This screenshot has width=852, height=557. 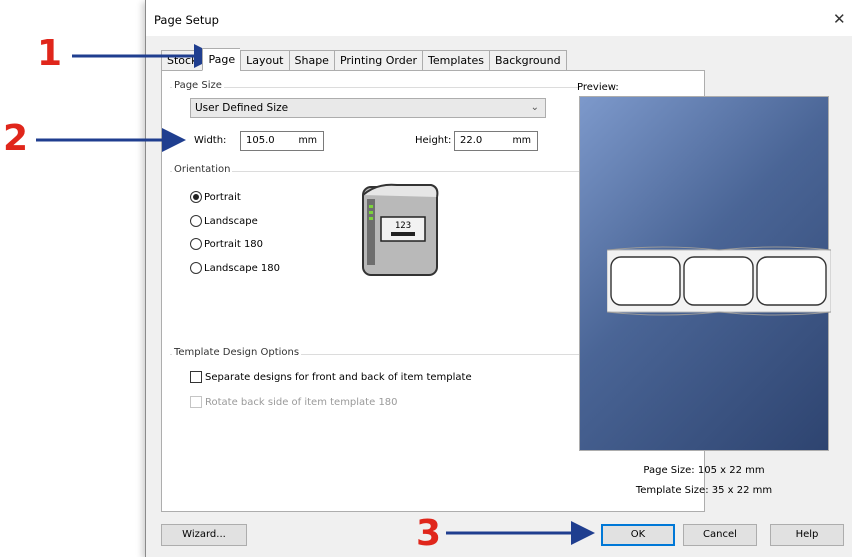 I want to click on tab-page: Page, so click(x=221, y=59).